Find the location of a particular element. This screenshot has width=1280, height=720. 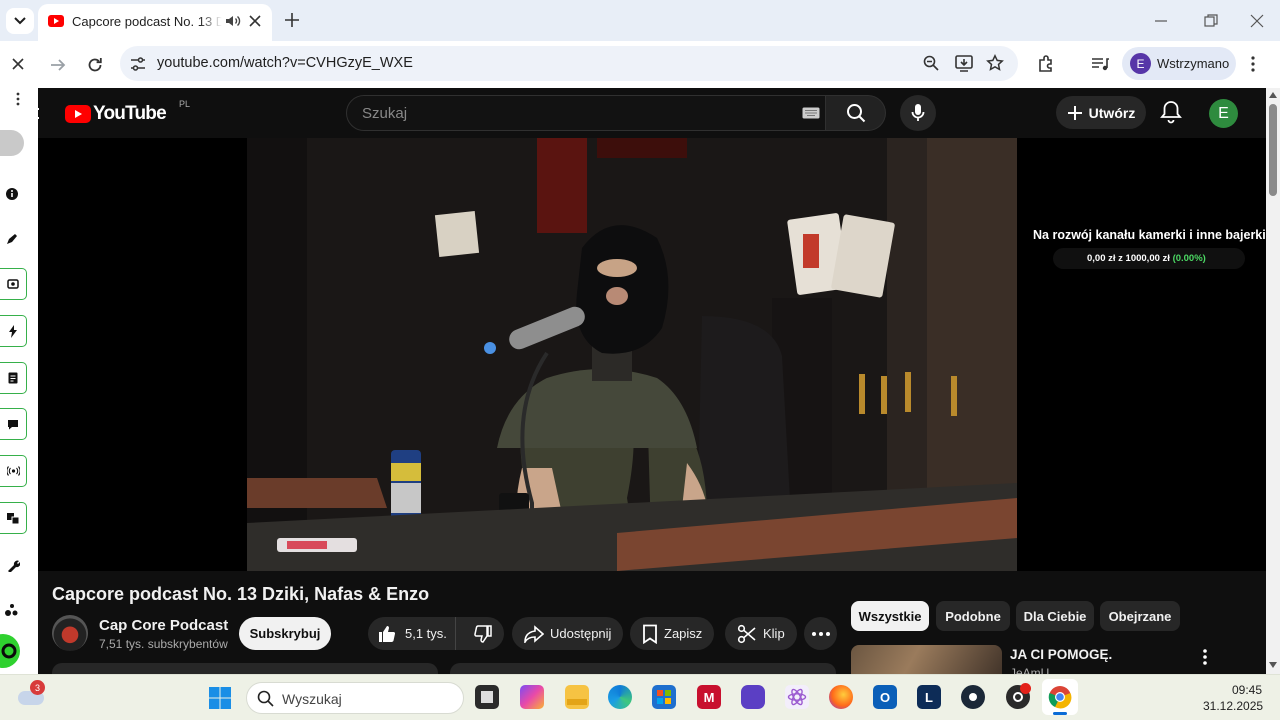

edge-browser-icon is located at coordinates (620, 697).